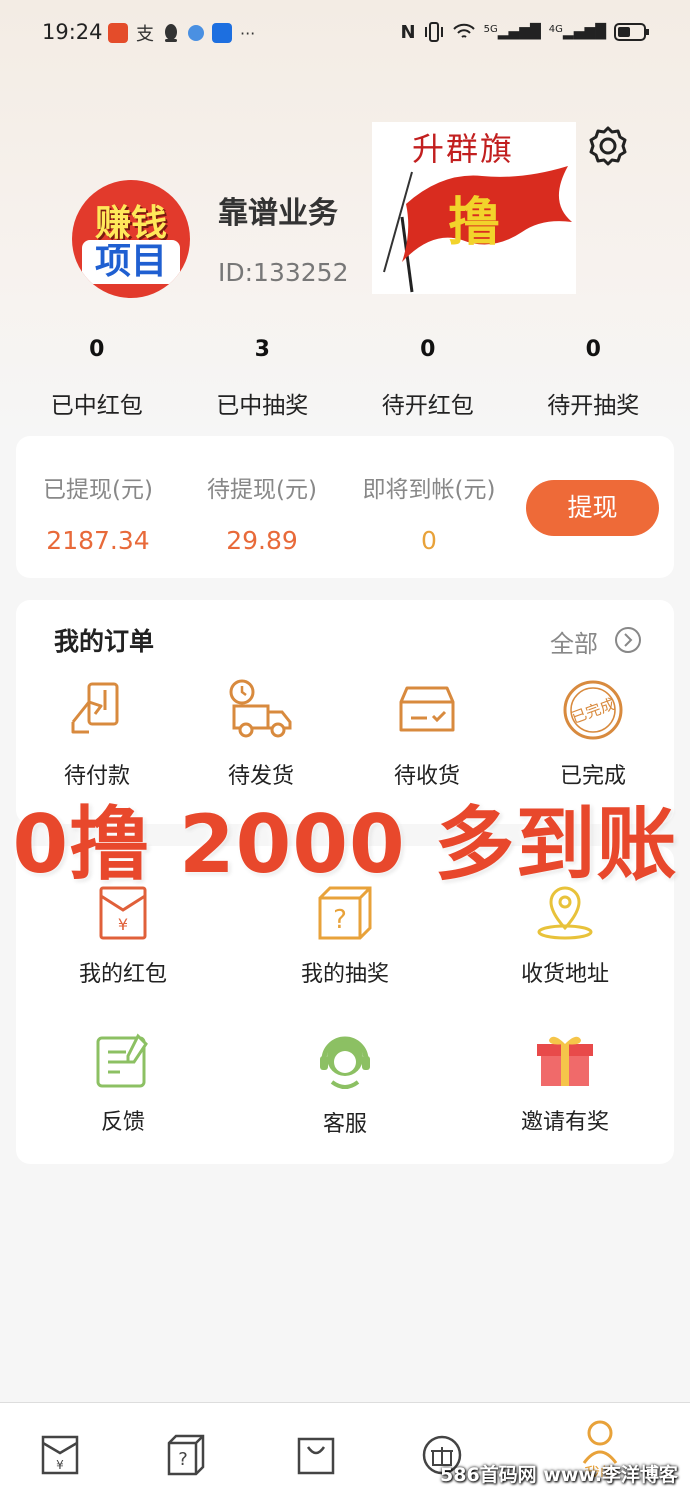  I want to click on battery-icon, so click(631, 32).